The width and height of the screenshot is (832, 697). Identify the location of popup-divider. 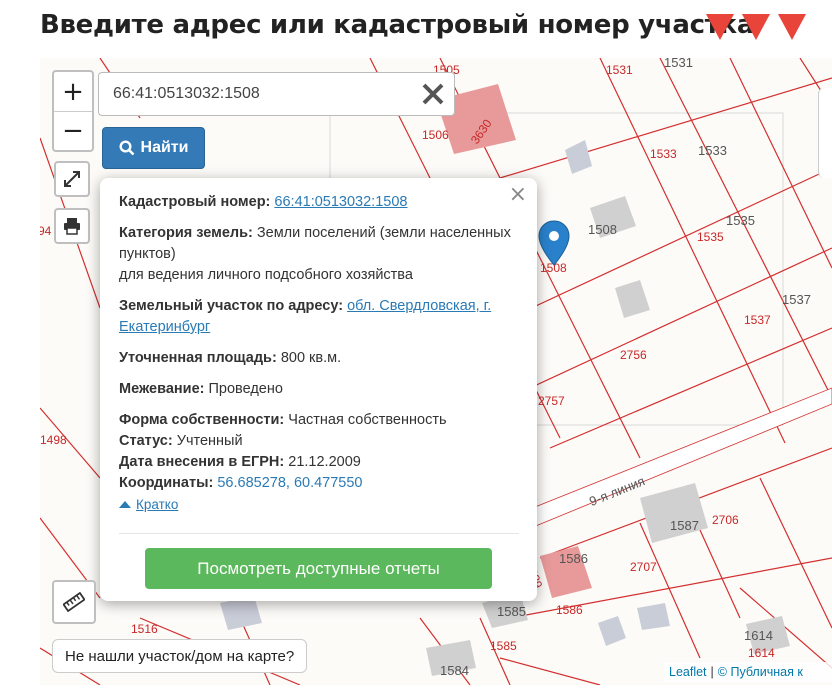
(319, 533).